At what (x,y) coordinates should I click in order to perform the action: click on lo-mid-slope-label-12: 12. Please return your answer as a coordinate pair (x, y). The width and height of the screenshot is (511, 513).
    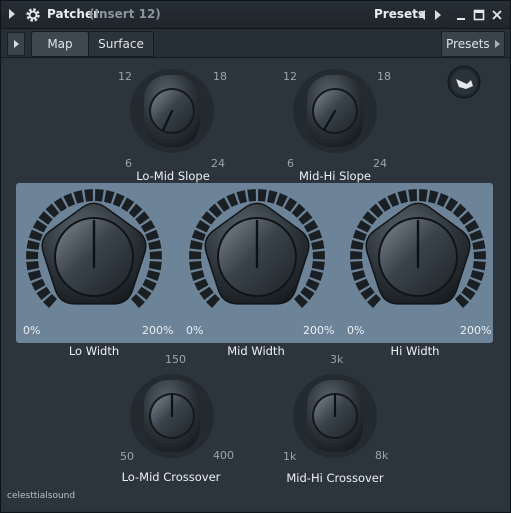
    Looking at the image, I should click on (125, 76).